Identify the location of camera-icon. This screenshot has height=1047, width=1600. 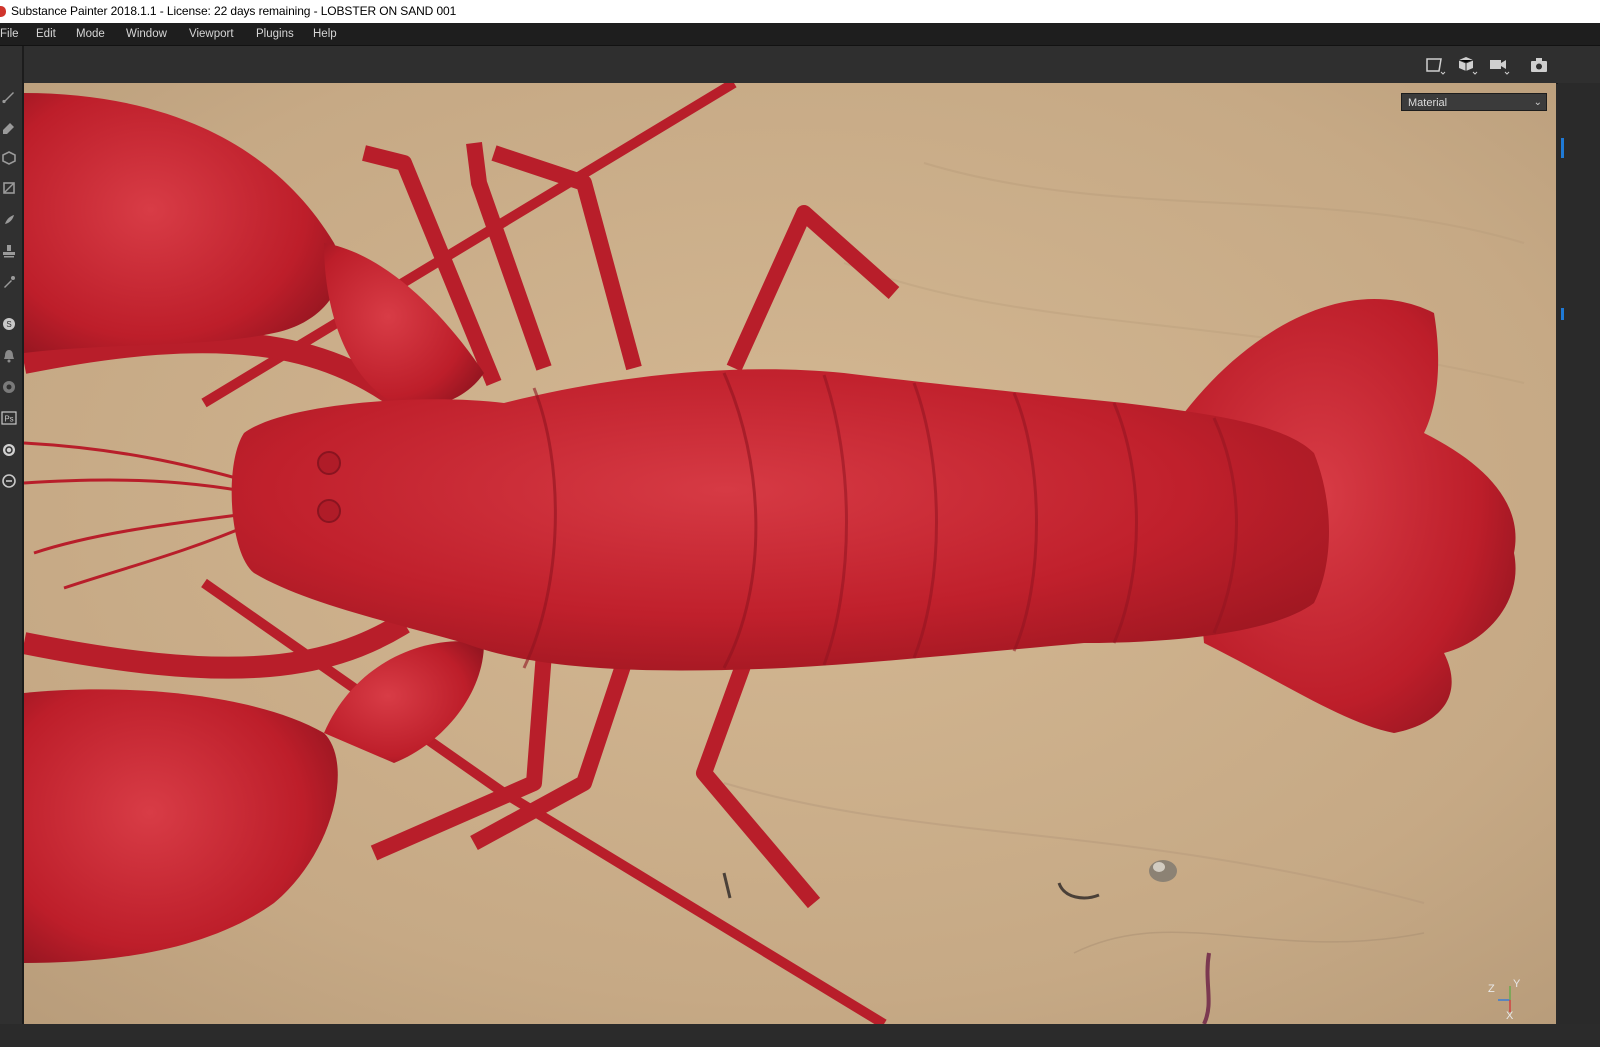
(1499, 65).